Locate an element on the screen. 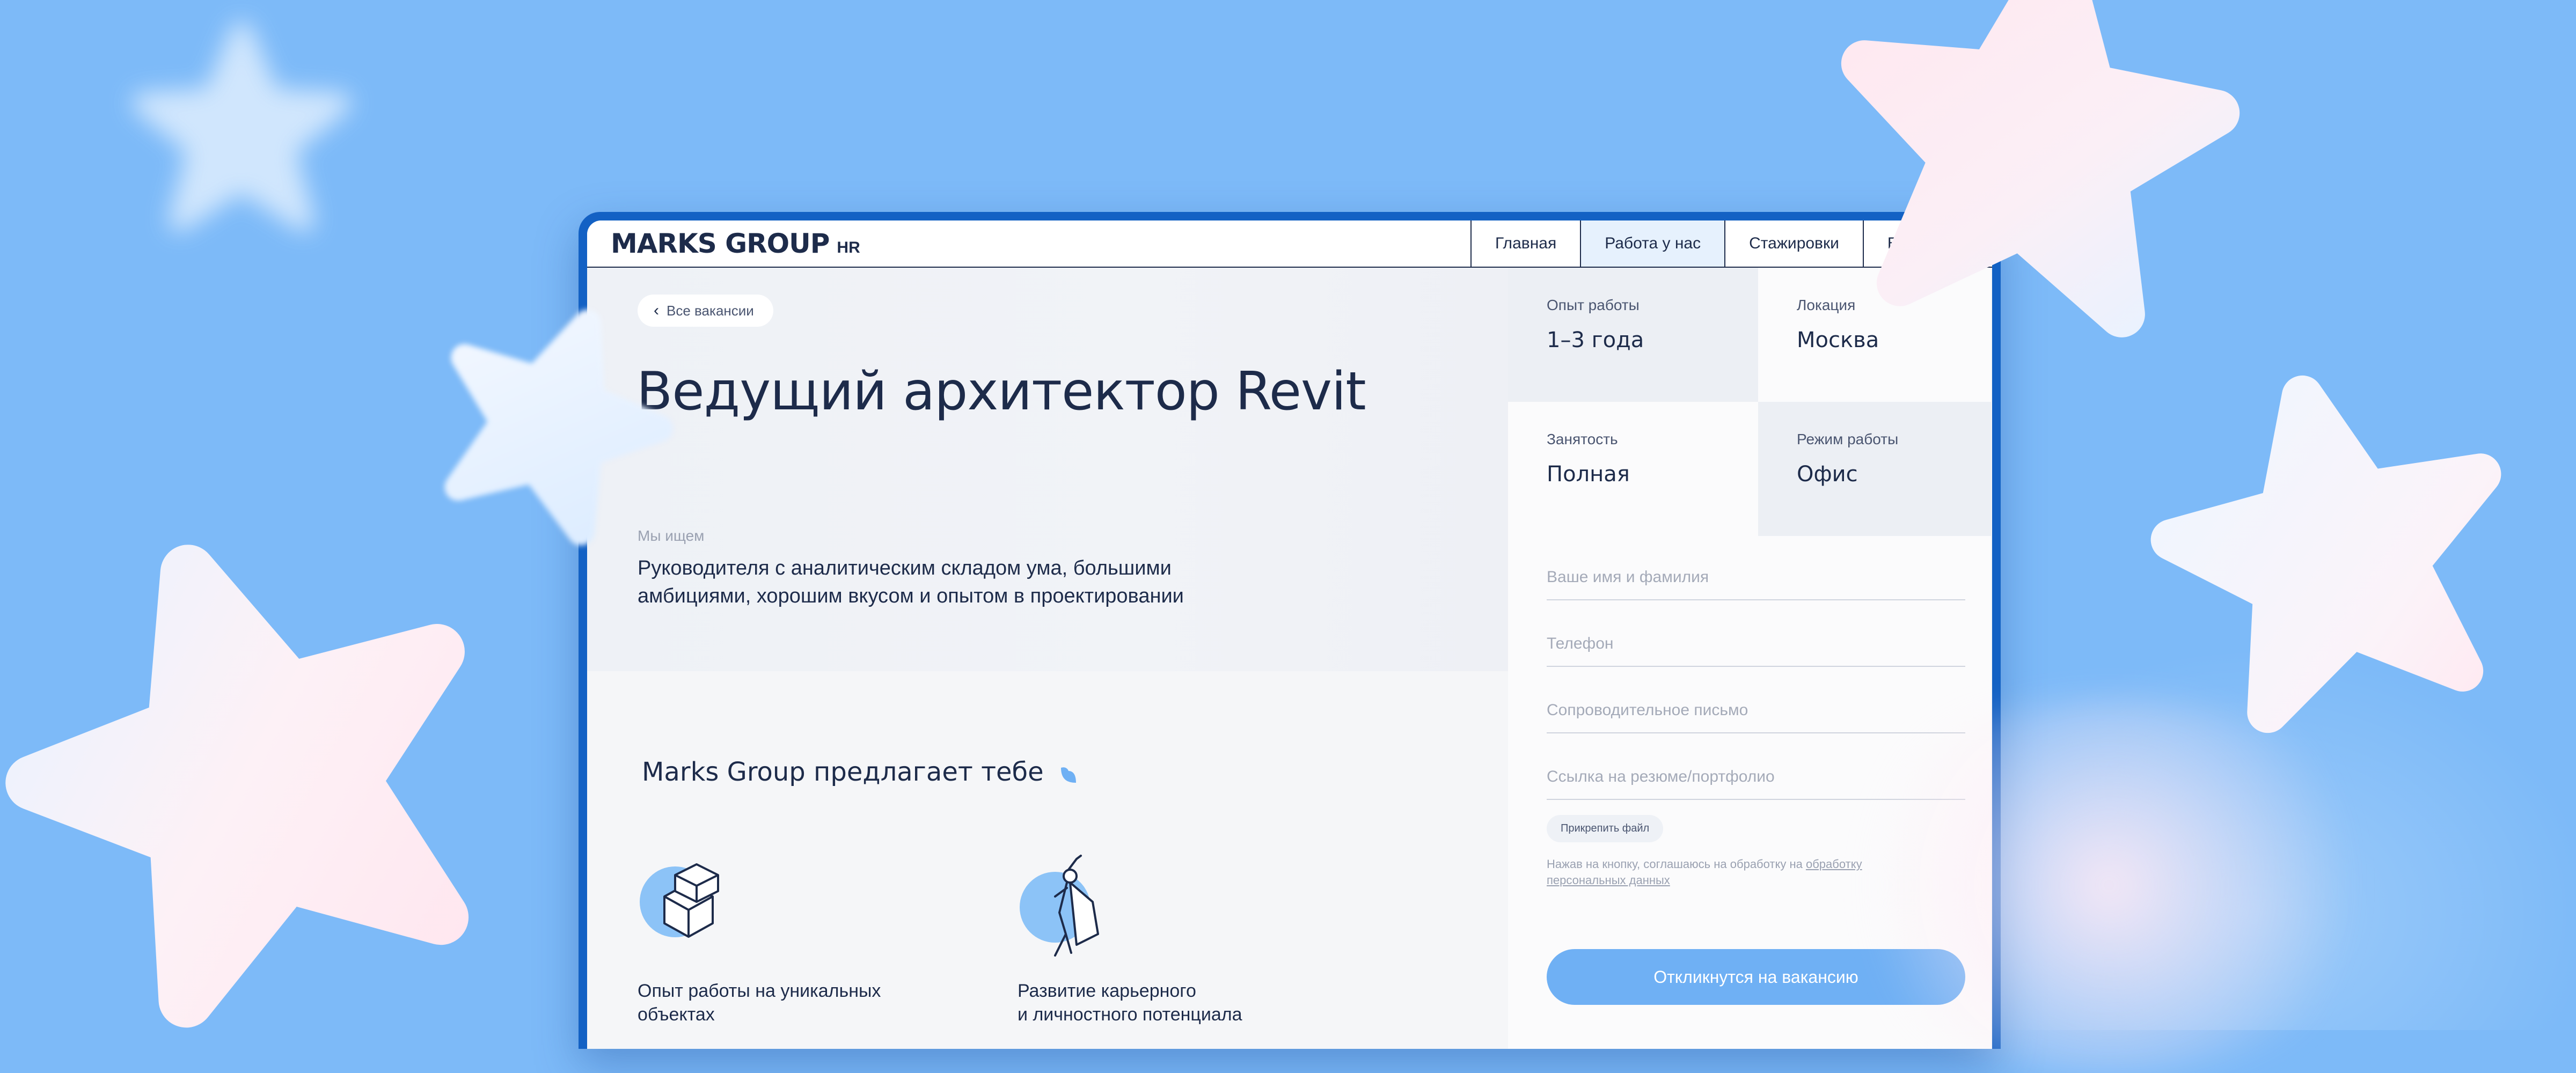 The width and height of the screenshot is (2576, 1073). haze-decoration is located at coordinates (2109, 885).